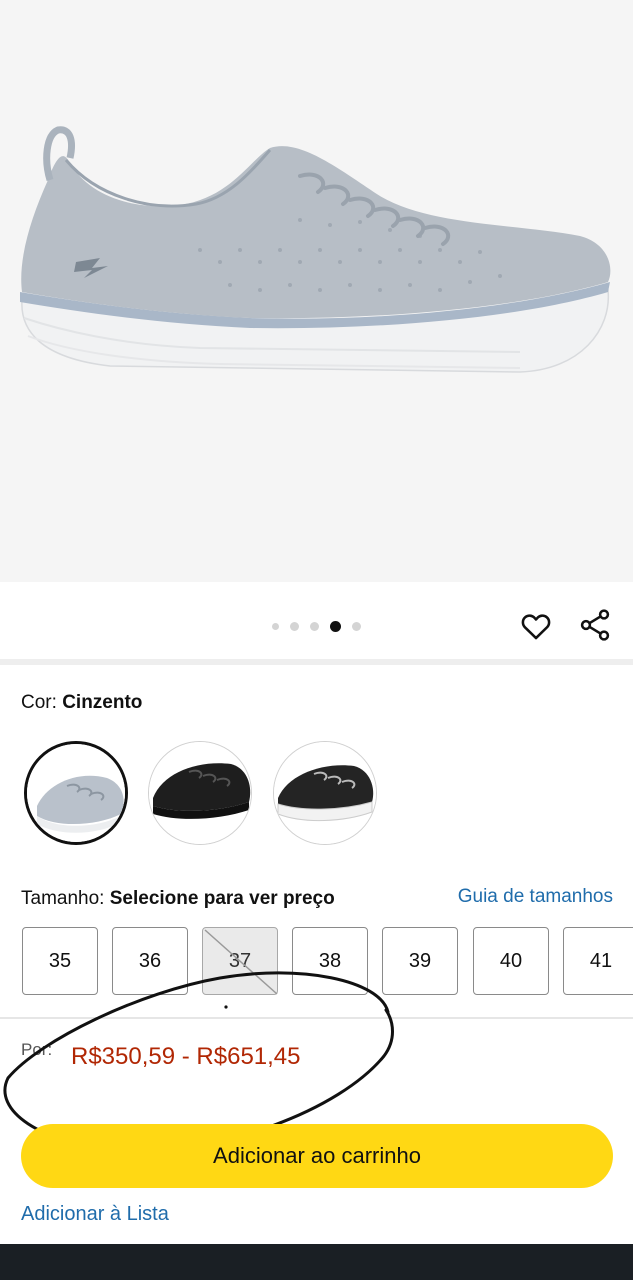 This screenshot has height=1280, width=633. Describe the element at coordinates (317, 1156) in the screenshot. I see `add-to-cart-button: Adicionar ao carrinho` at that location.